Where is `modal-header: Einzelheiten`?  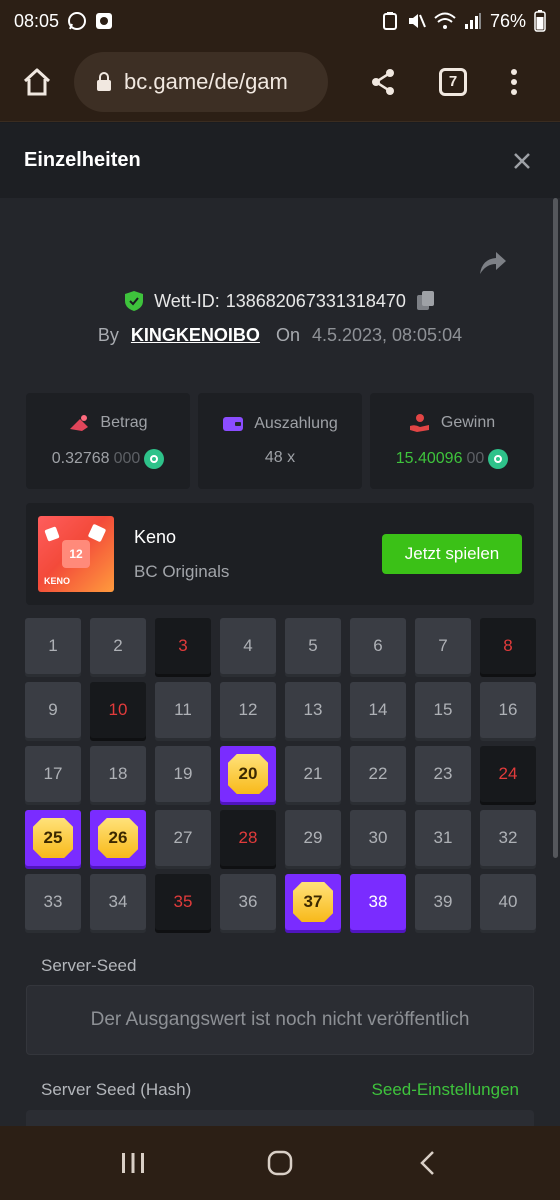
modal-header: Einzelheiten is located at coordinates (280, 160).